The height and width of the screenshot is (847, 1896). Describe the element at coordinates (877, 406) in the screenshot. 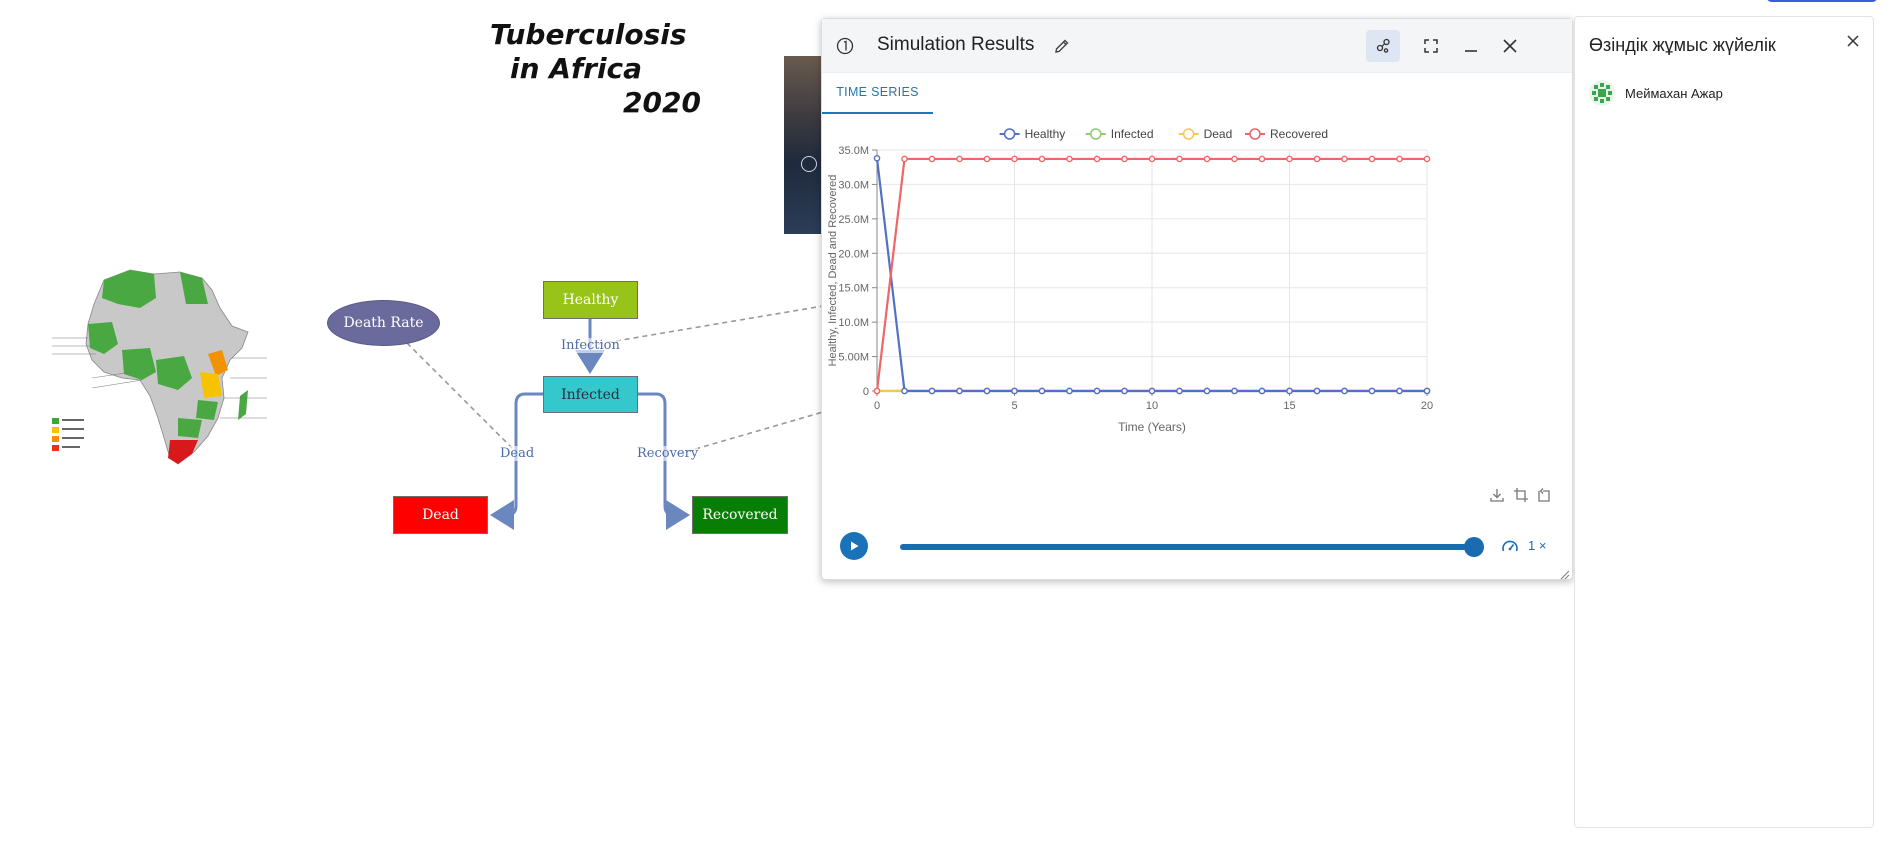

I see `x-tick-label: 0` at that location.